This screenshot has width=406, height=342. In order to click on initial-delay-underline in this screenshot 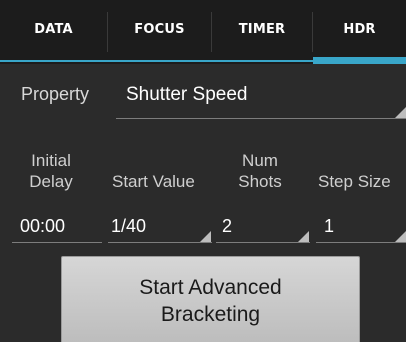, I will do `click(57, 242)`.